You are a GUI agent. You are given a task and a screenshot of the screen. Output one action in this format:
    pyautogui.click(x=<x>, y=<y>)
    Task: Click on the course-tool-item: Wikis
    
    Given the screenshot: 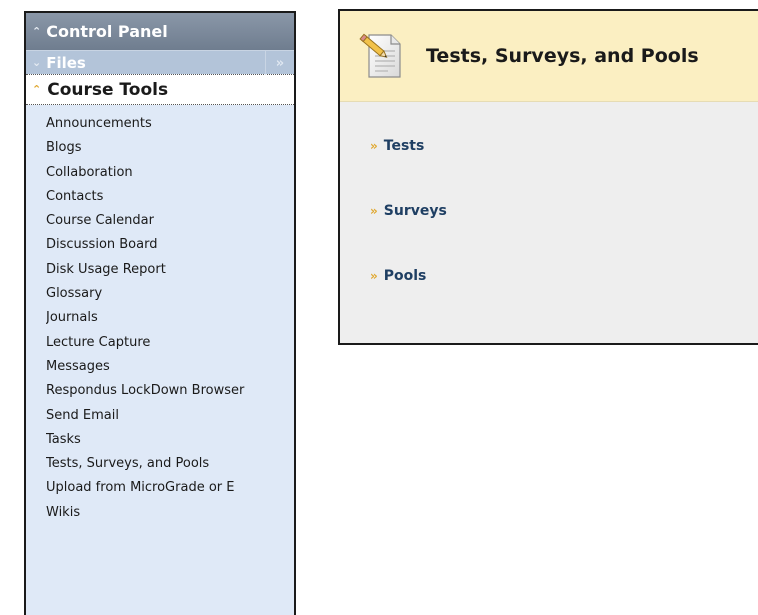 What is the action you would take?
    pyautogui.click(x=170, y=513)
    